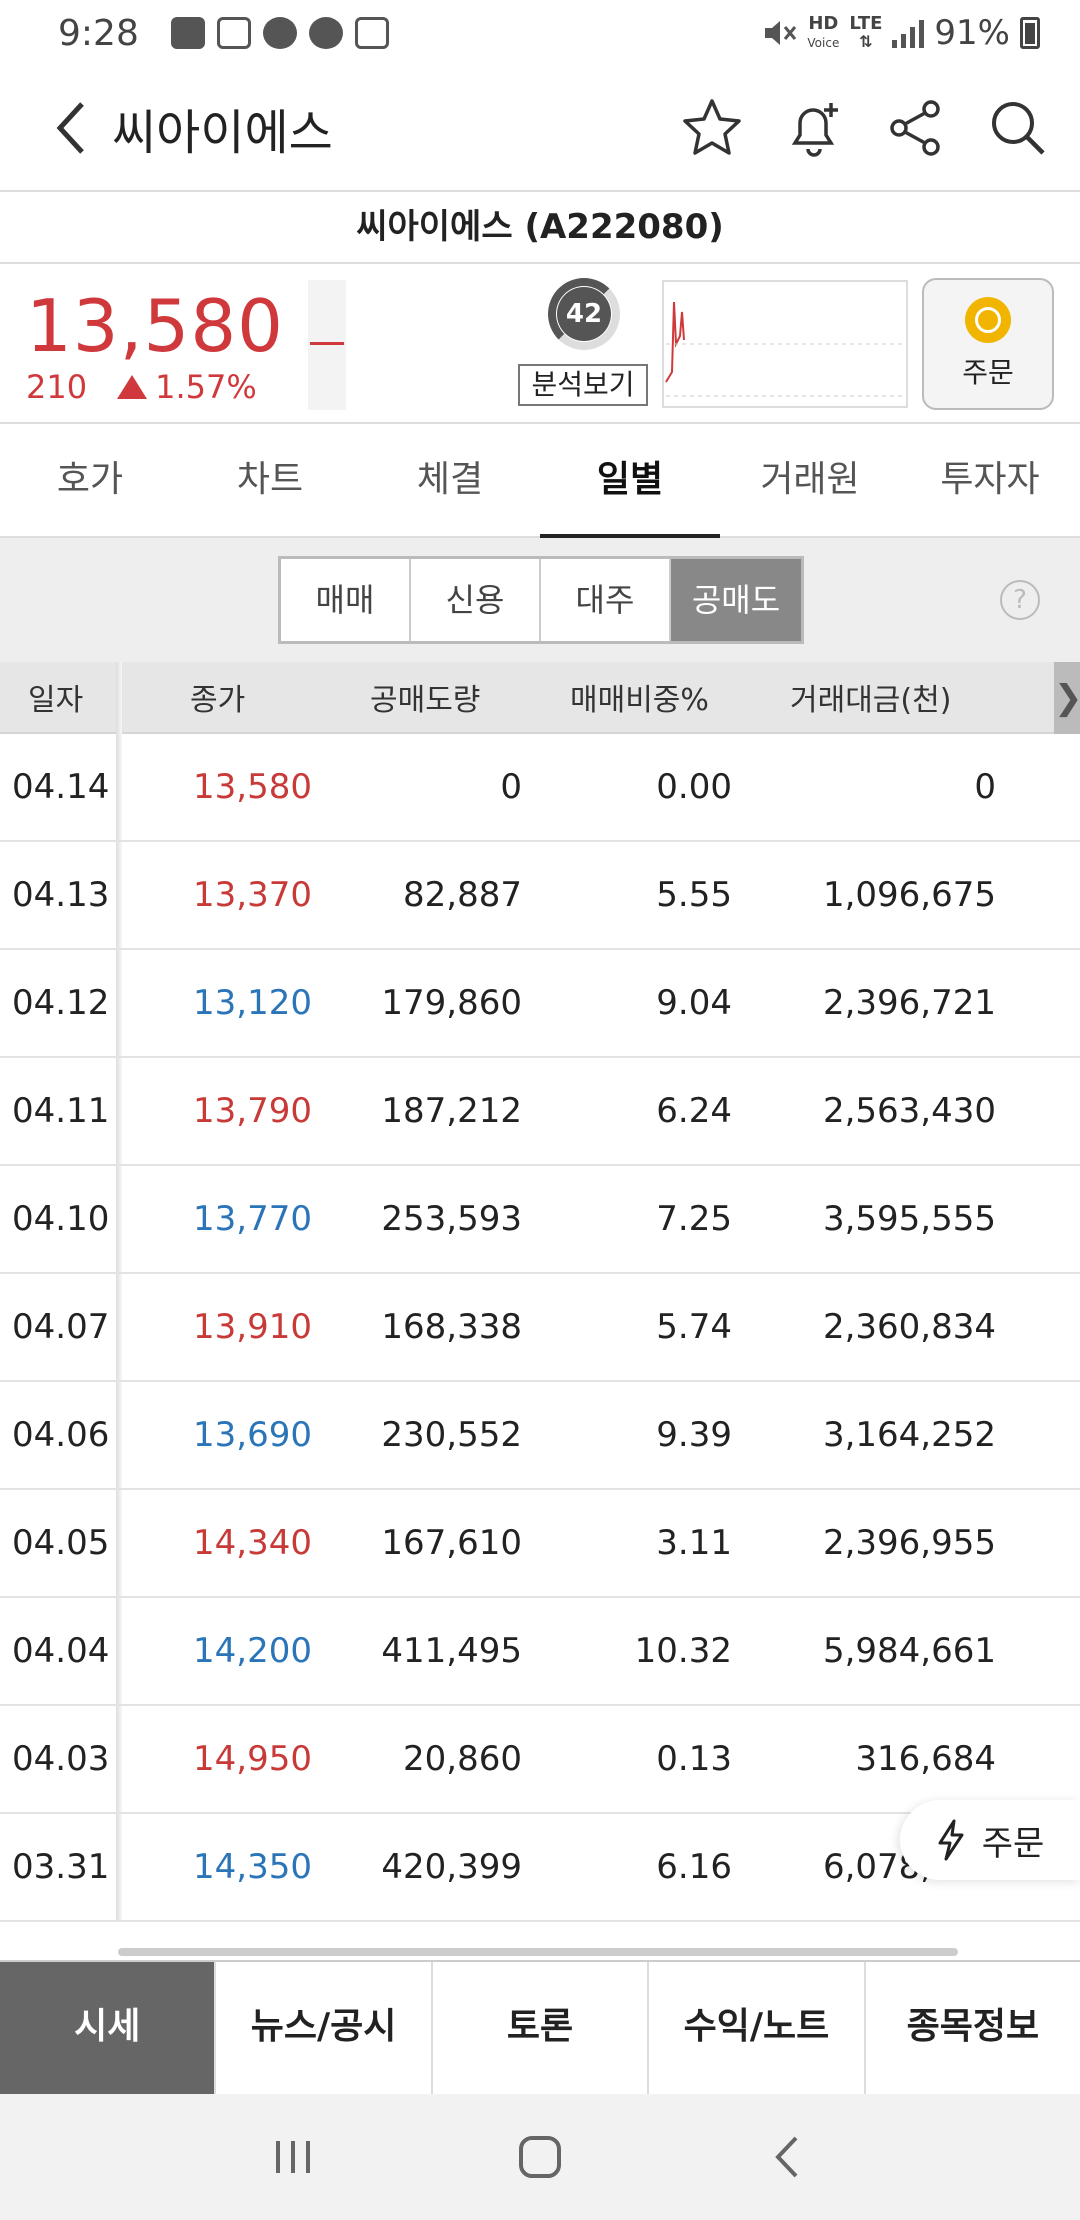  Describe the element at coordinates (909, 1327) in the screenshot. I see `cell-amount: 2,360,834` at that location.